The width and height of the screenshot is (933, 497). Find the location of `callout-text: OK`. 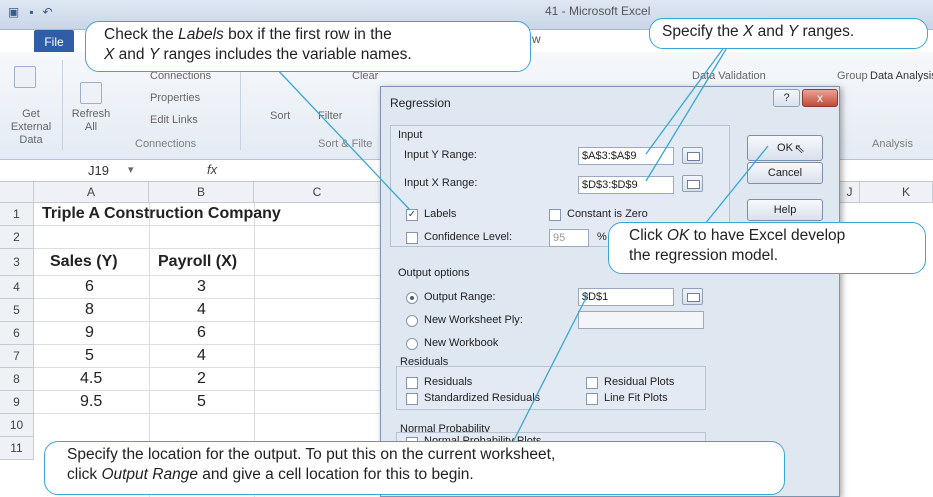

callout-text: OK is located at coordinates (678, 235).